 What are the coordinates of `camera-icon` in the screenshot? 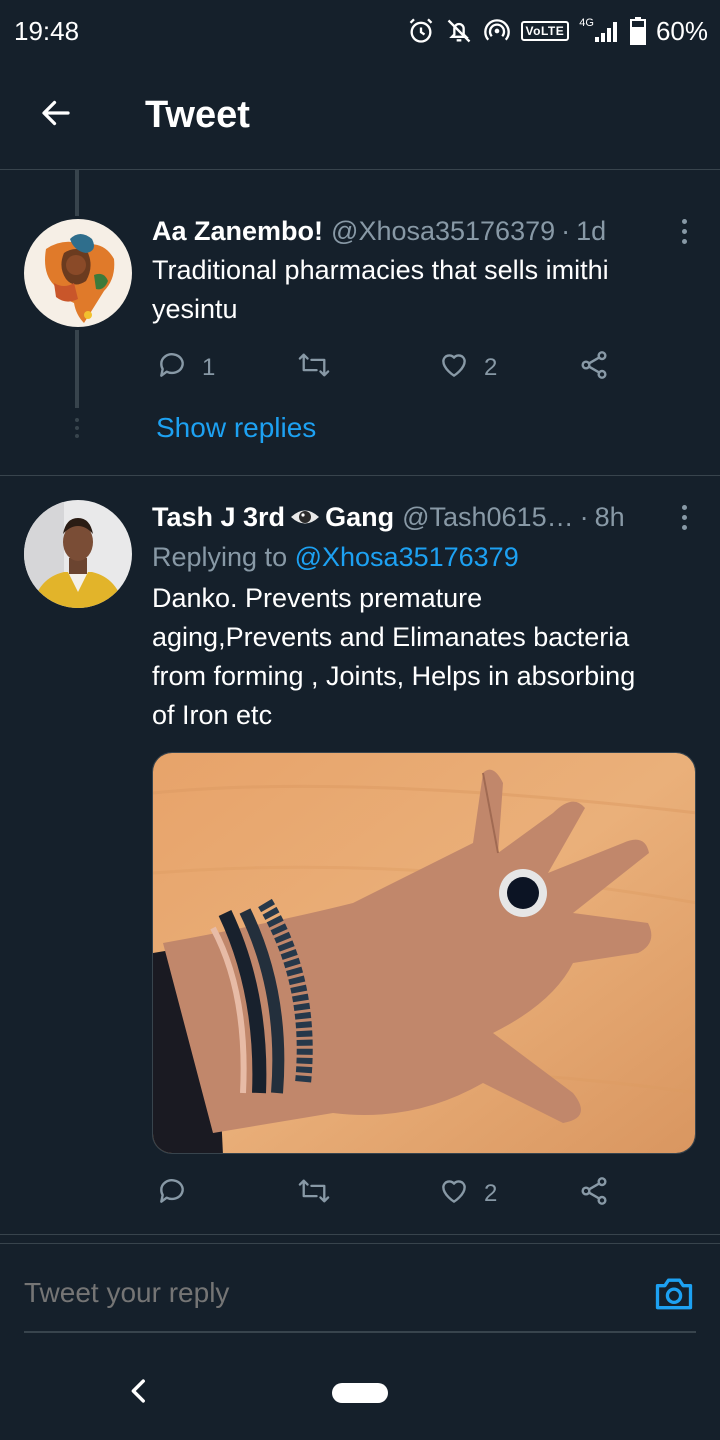 It's located at (674, 1298).